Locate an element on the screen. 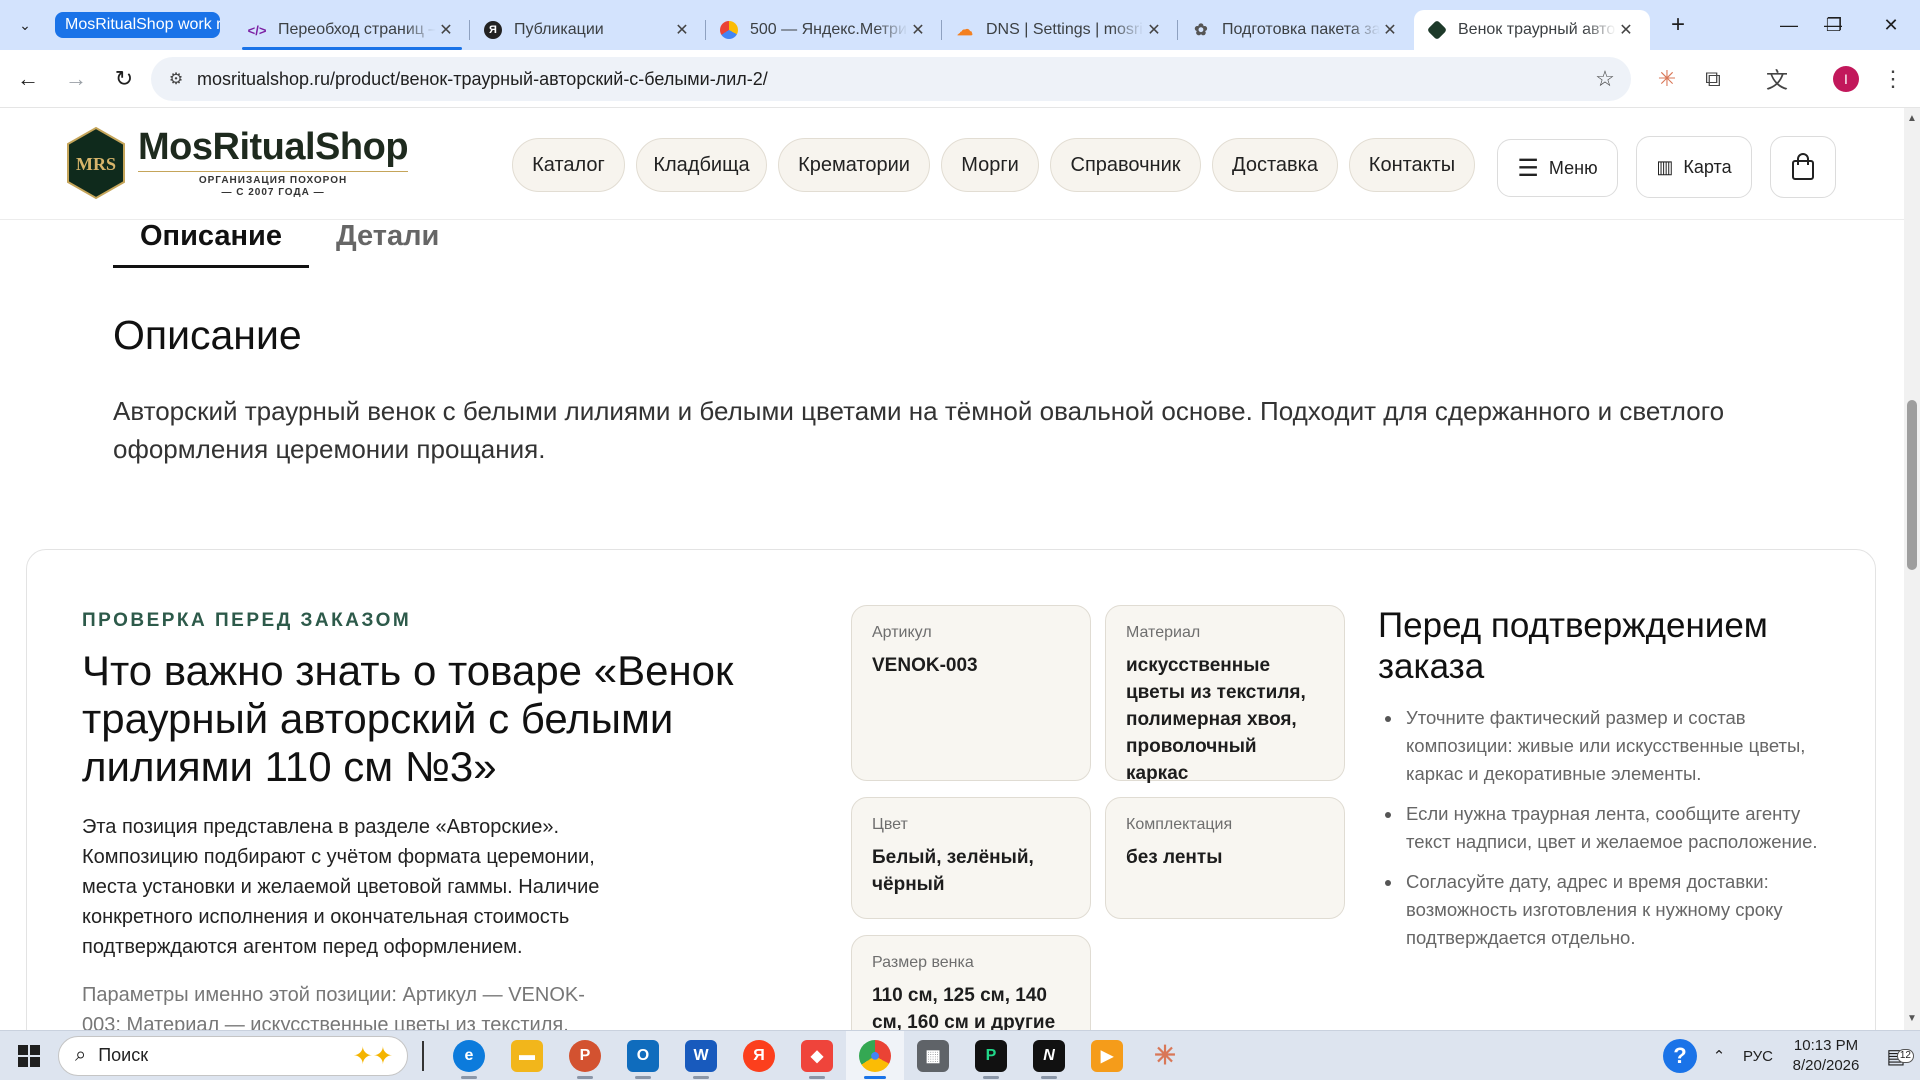 Image resolution: width=1920 pixels, height=1080 pixels. nav-cemeteries: Кладбища is located at coordinates (701, 165).